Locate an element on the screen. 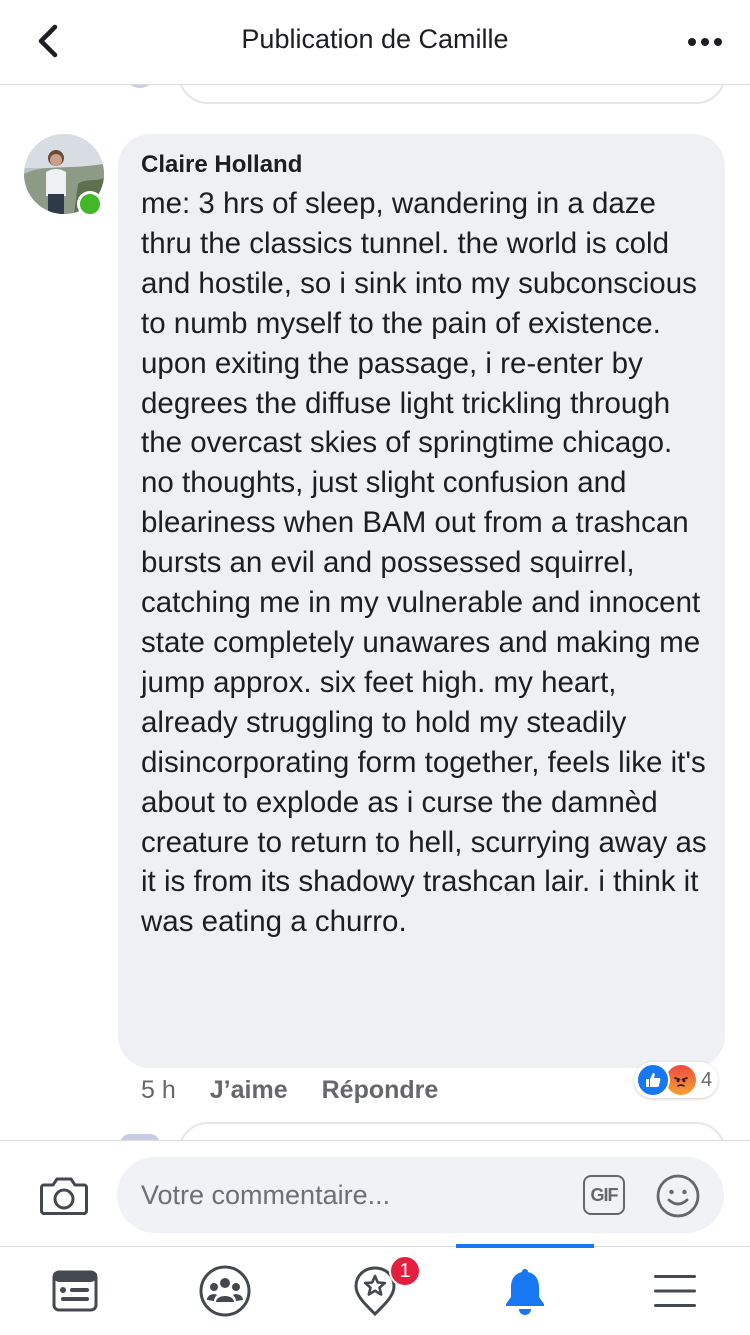 The width and height of the screenshot is (750, 1335). reactions-summary: 4 is located at coordinates (676, 1080).